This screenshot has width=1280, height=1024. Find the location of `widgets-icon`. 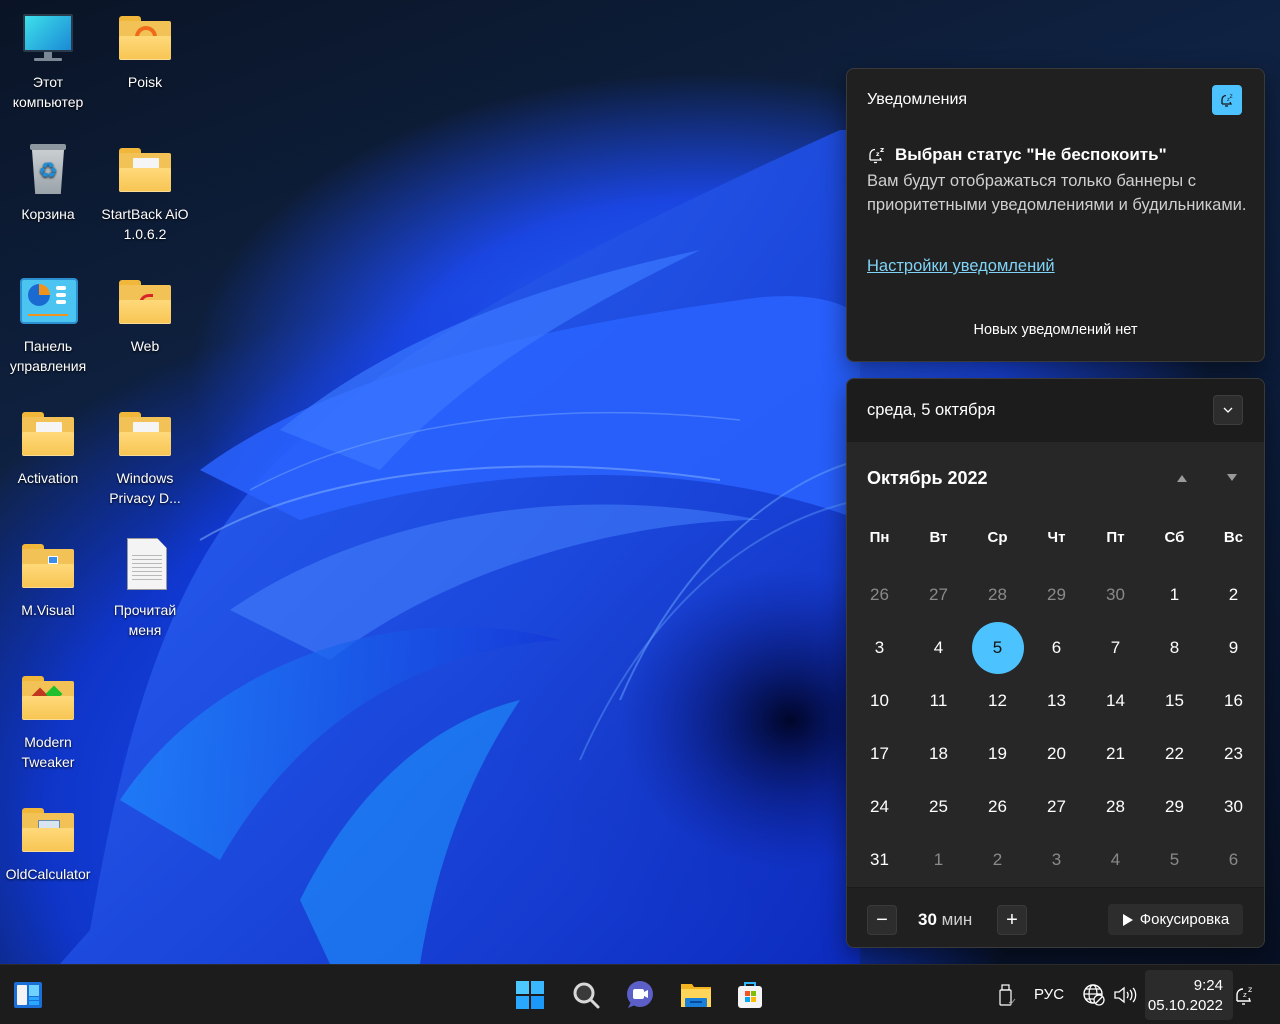

widgets-icon is located at coordinates (28, 995).